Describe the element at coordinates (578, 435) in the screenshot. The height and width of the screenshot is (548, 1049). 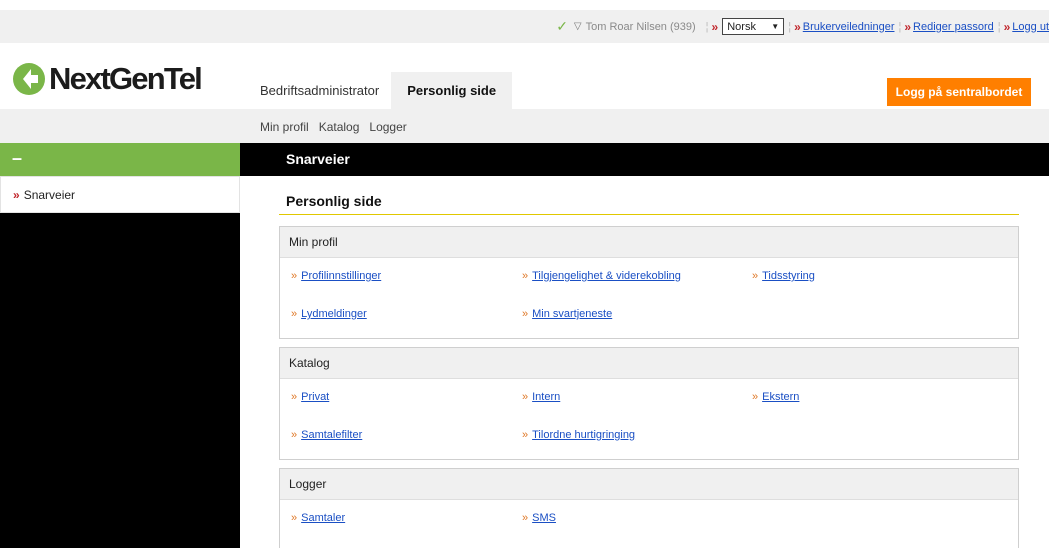
I see `link-assign-speed-dial: » Tilordne hurtigringing` at that location.